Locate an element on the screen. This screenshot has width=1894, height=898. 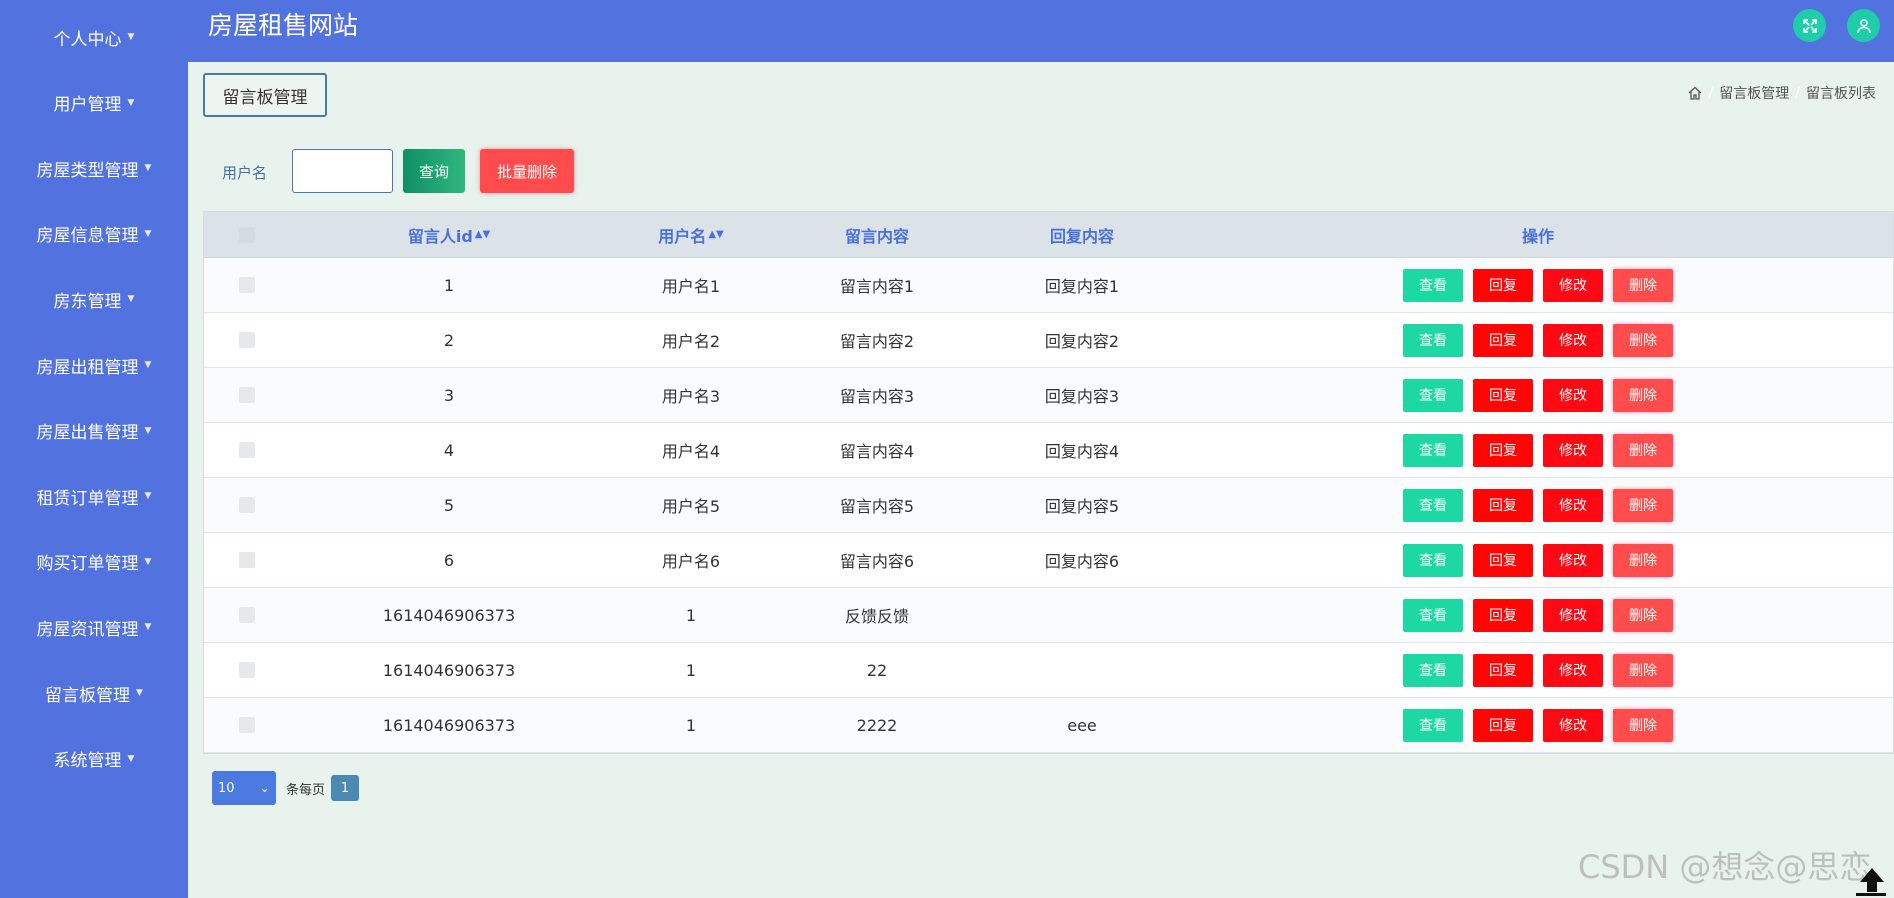
sidebar-item: 房屋类型管理 ▼ is located at coordinates (94, 168).